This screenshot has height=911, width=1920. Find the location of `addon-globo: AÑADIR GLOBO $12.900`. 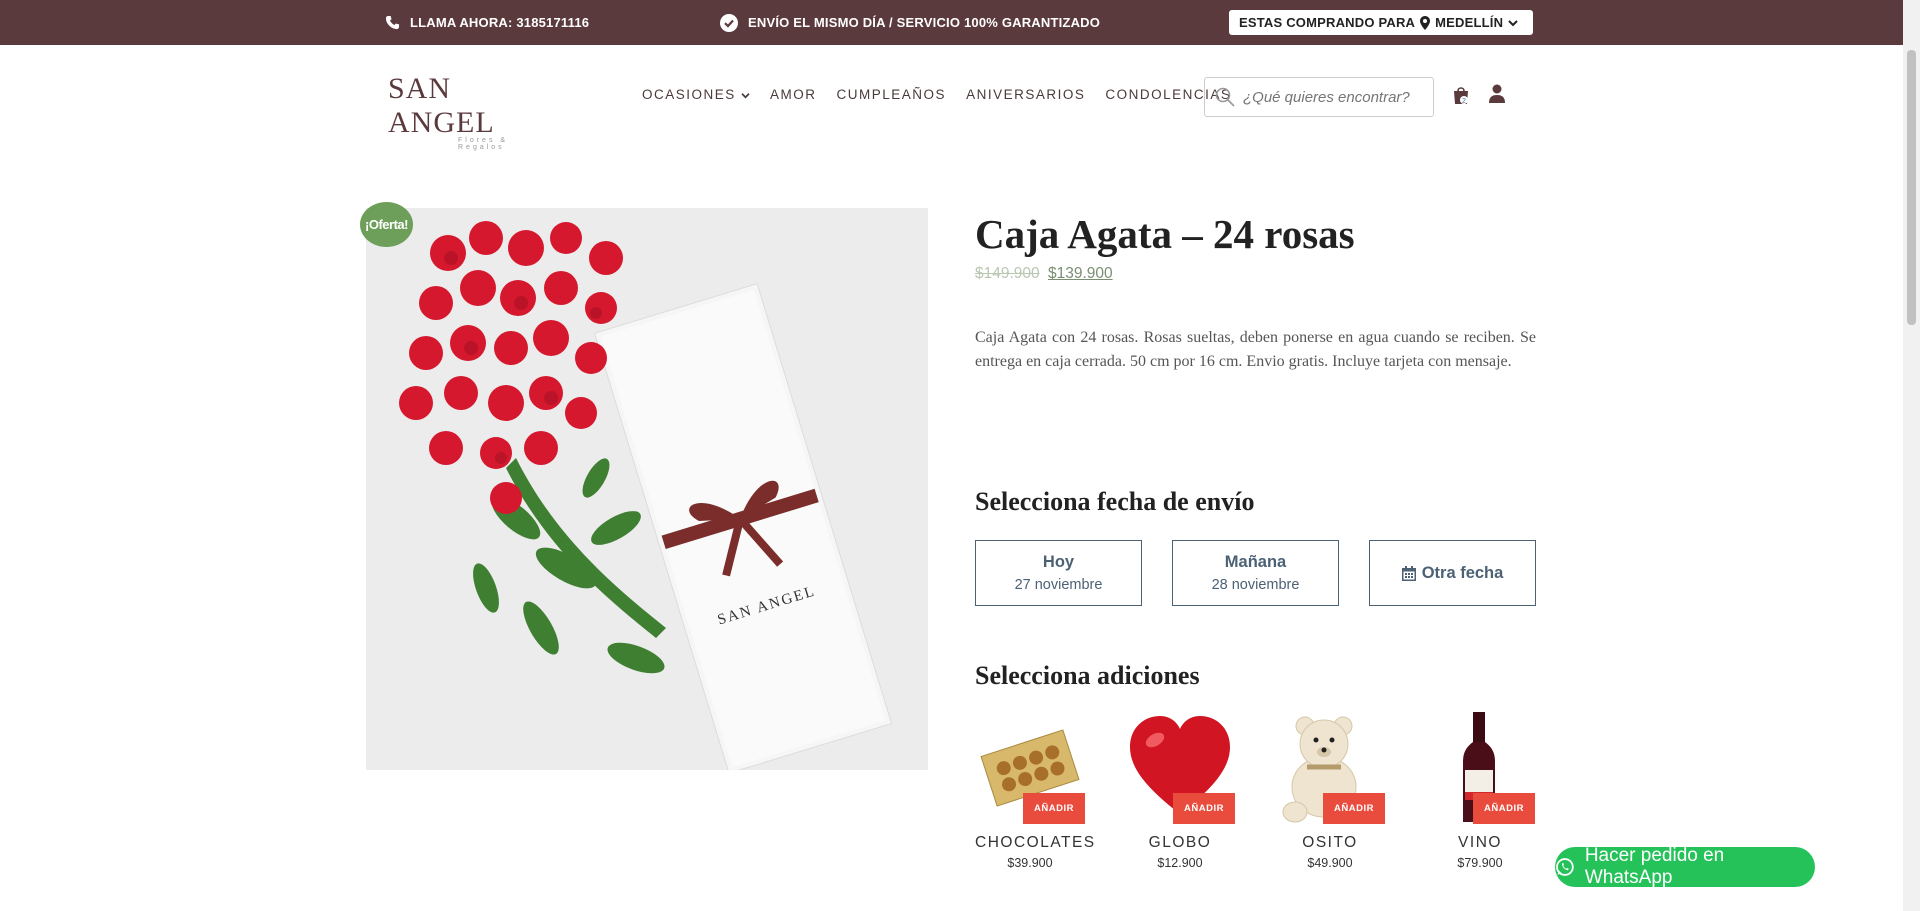

addon-globo: AÑADIR GLOBO $12.900 is located at coordinates (1180, 791).